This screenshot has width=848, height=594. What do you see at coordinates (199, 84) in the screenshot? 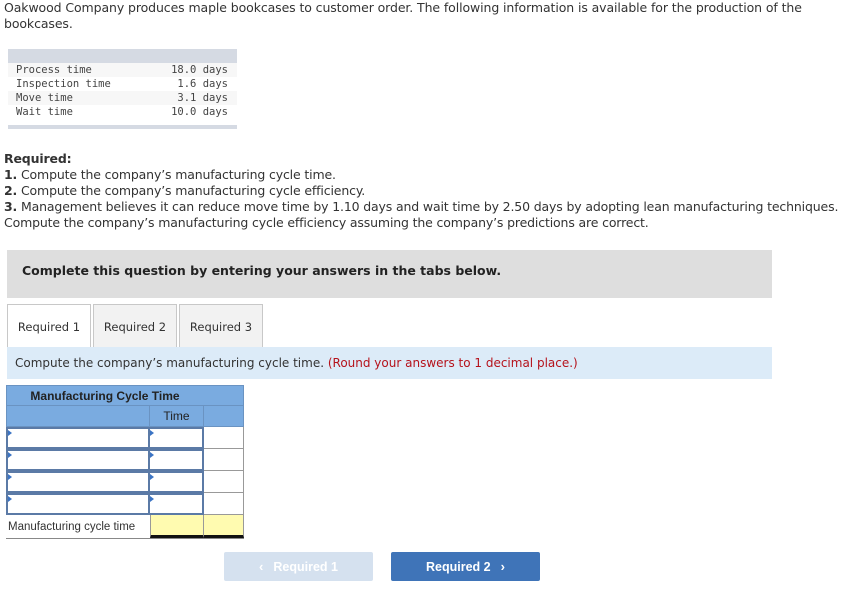
I see `given-value: 1.6 days` at bounding box center [199, 84].